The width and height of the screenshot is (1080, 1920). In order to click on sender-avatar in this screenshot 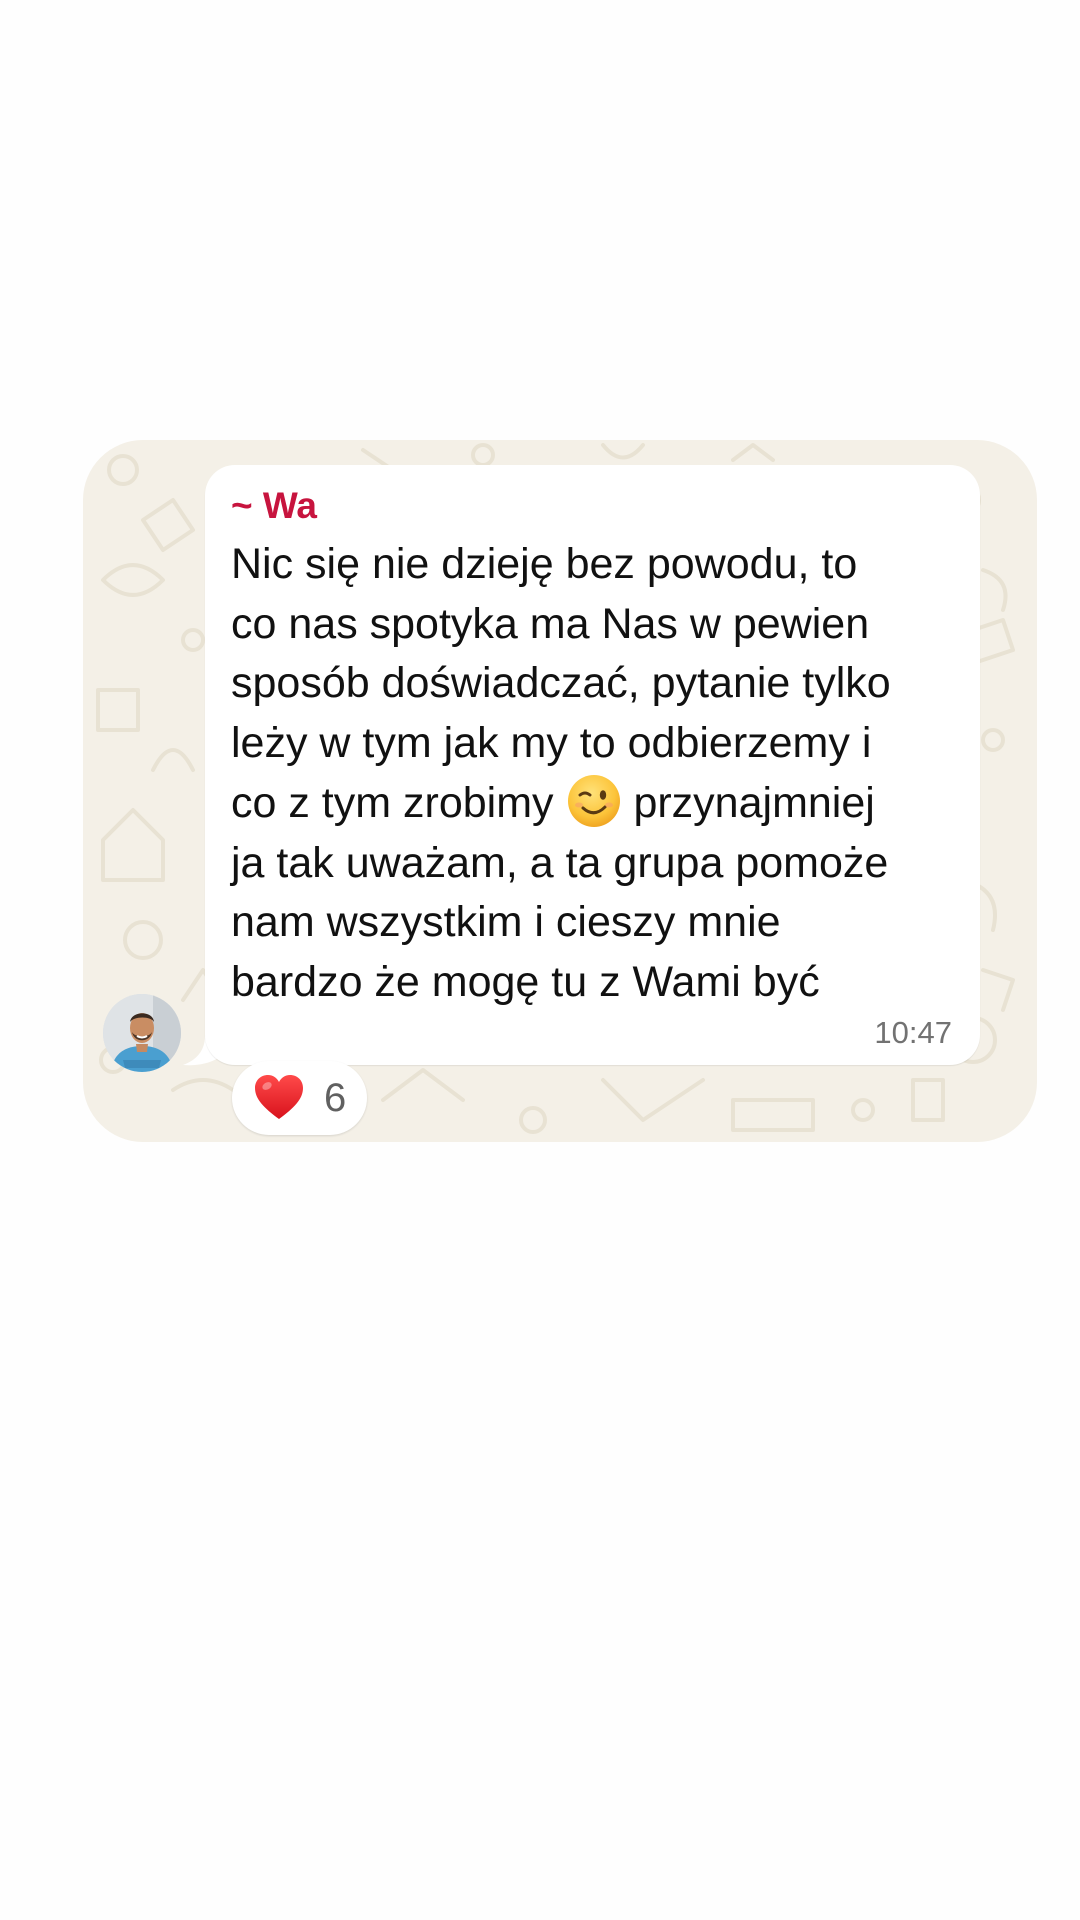, I will do `click(142, 1033)`.